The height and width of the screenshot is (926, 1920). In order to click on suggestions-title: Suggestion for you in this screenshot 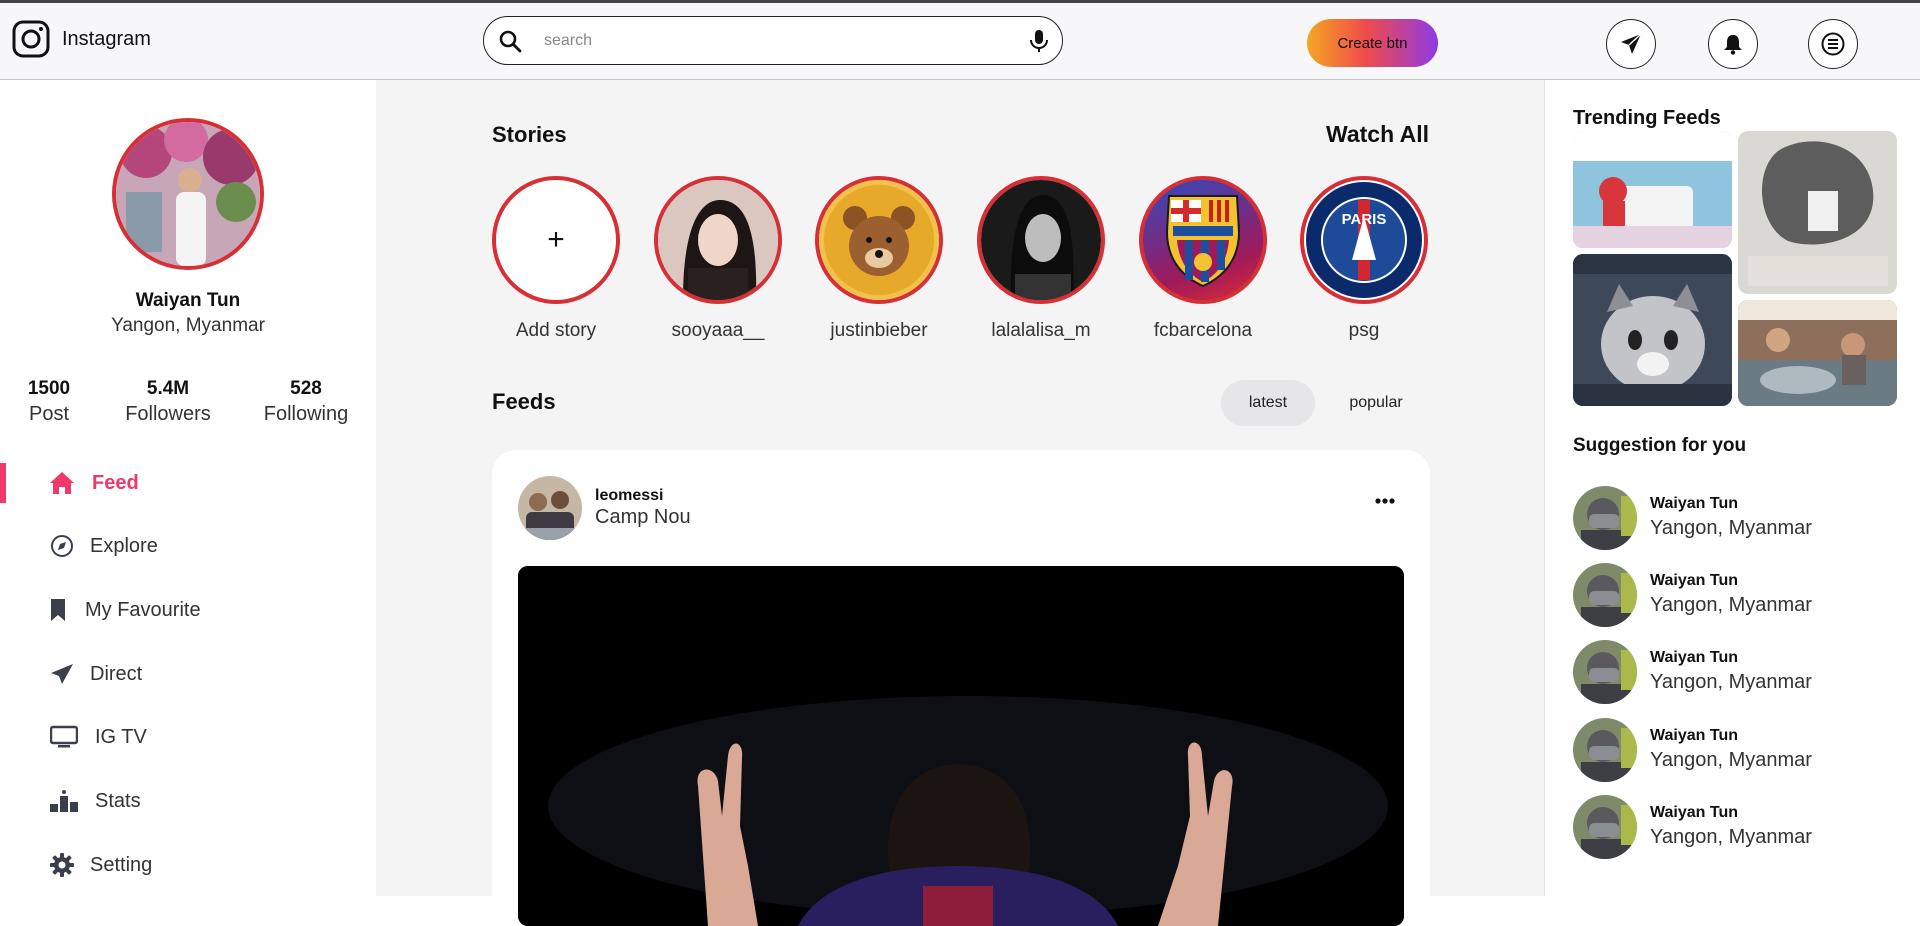, I will do `click(1660, 445)`.